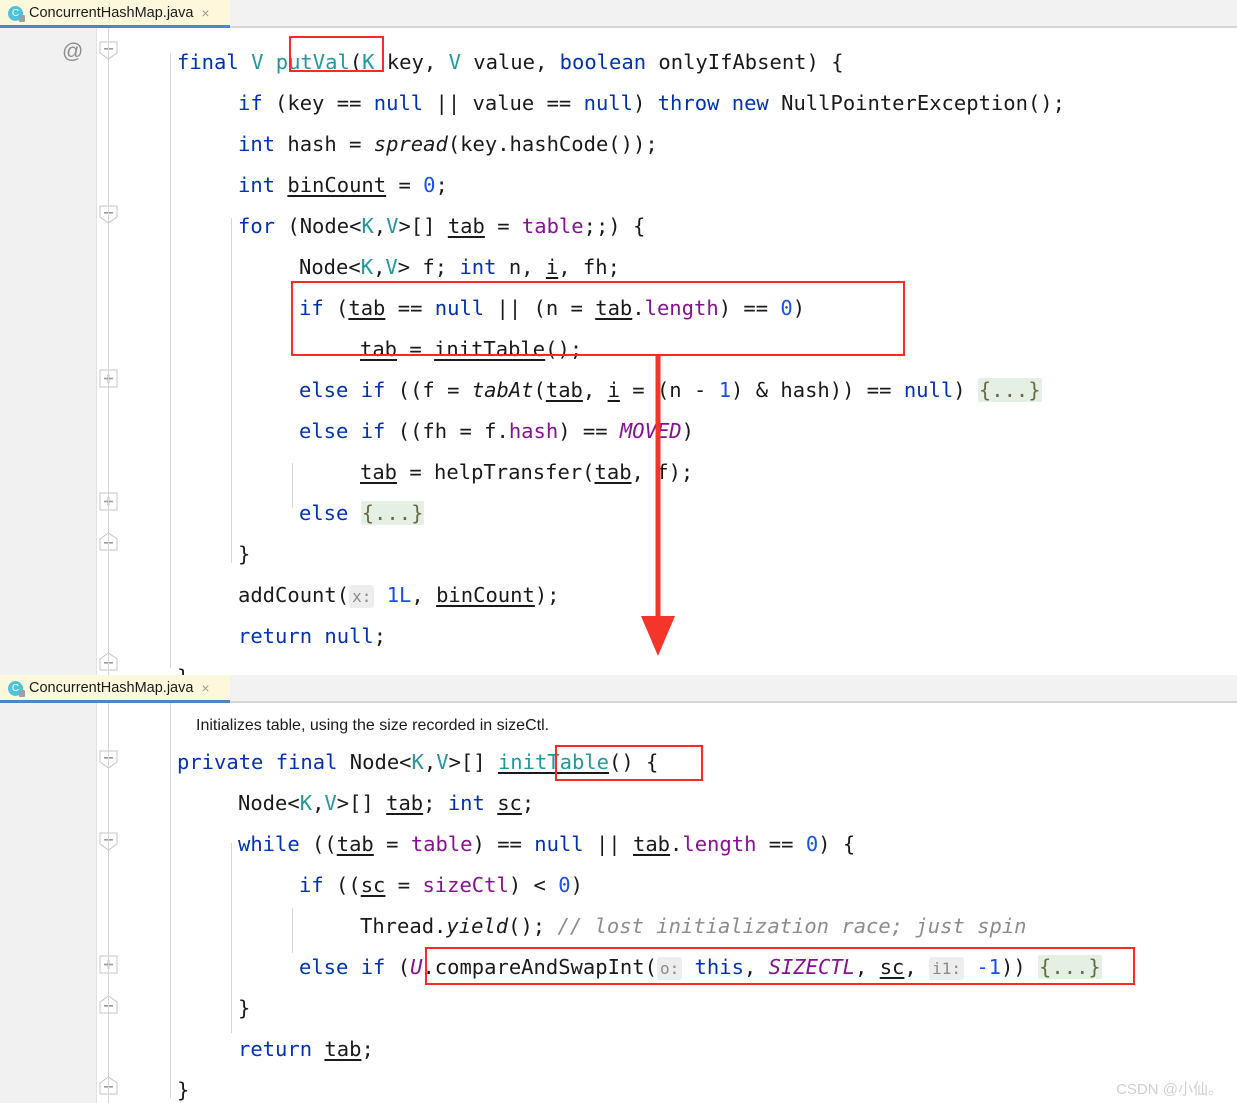  I want to click on inlay-hint-i1: i1:, so click(946, 968).